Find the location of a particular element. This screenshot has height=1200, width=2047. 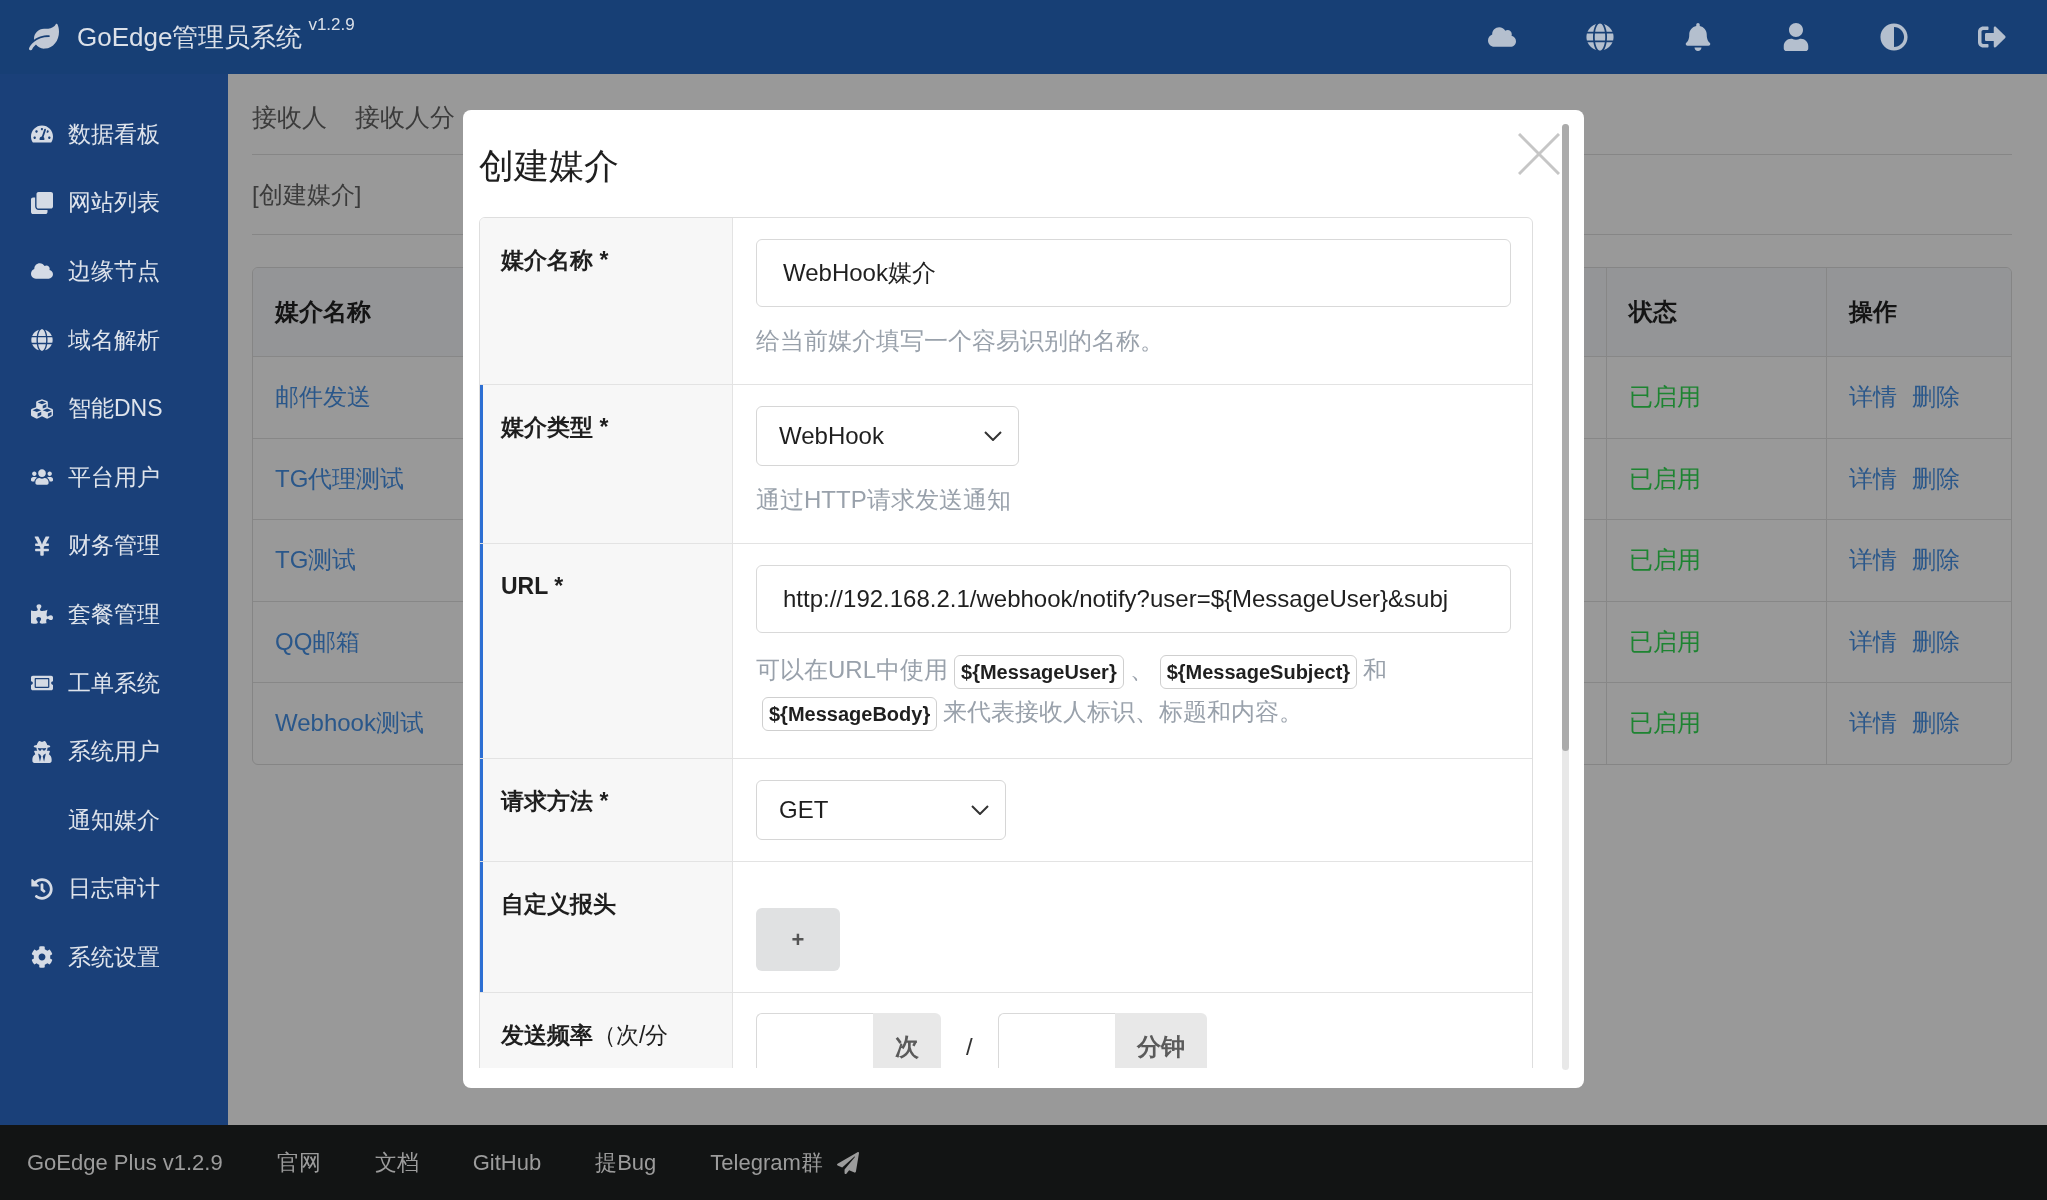

field-label: 媒介类型 * is located at coordinates (606, 464).